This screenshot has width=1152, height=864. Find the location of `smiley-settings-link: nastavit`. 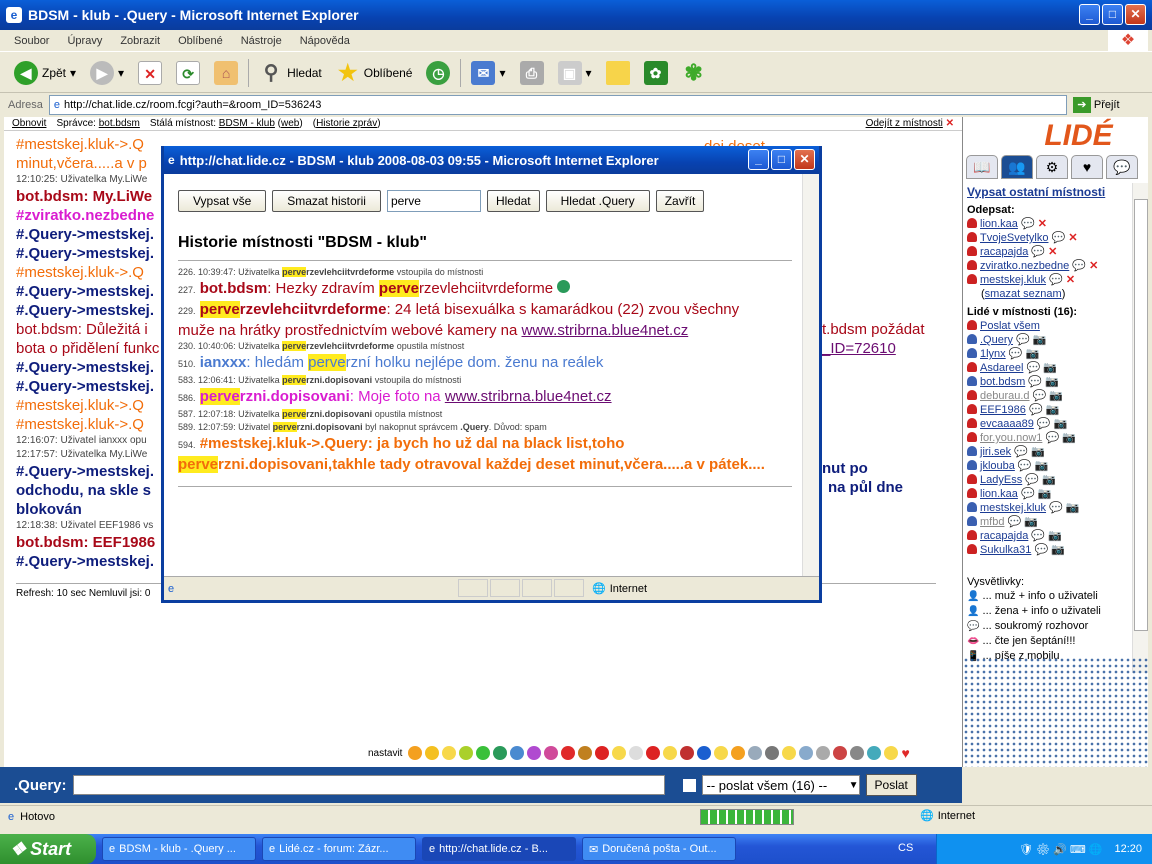

smiley-settings-link: nastavit is located at coordinates (385, 753).